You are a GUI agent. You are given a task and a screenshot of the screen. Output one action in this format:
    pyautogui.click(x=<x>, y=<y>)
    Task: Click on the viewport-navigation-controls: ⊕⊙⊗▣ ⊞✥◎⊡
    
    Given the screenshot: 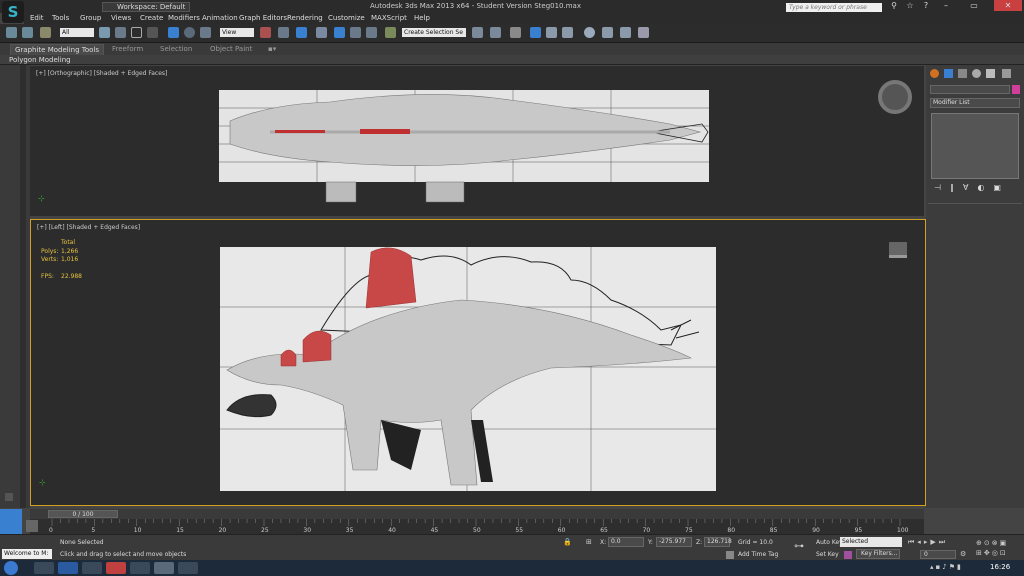 What is the action you would take?
    pyautogui.click(x=999, y=549)
    